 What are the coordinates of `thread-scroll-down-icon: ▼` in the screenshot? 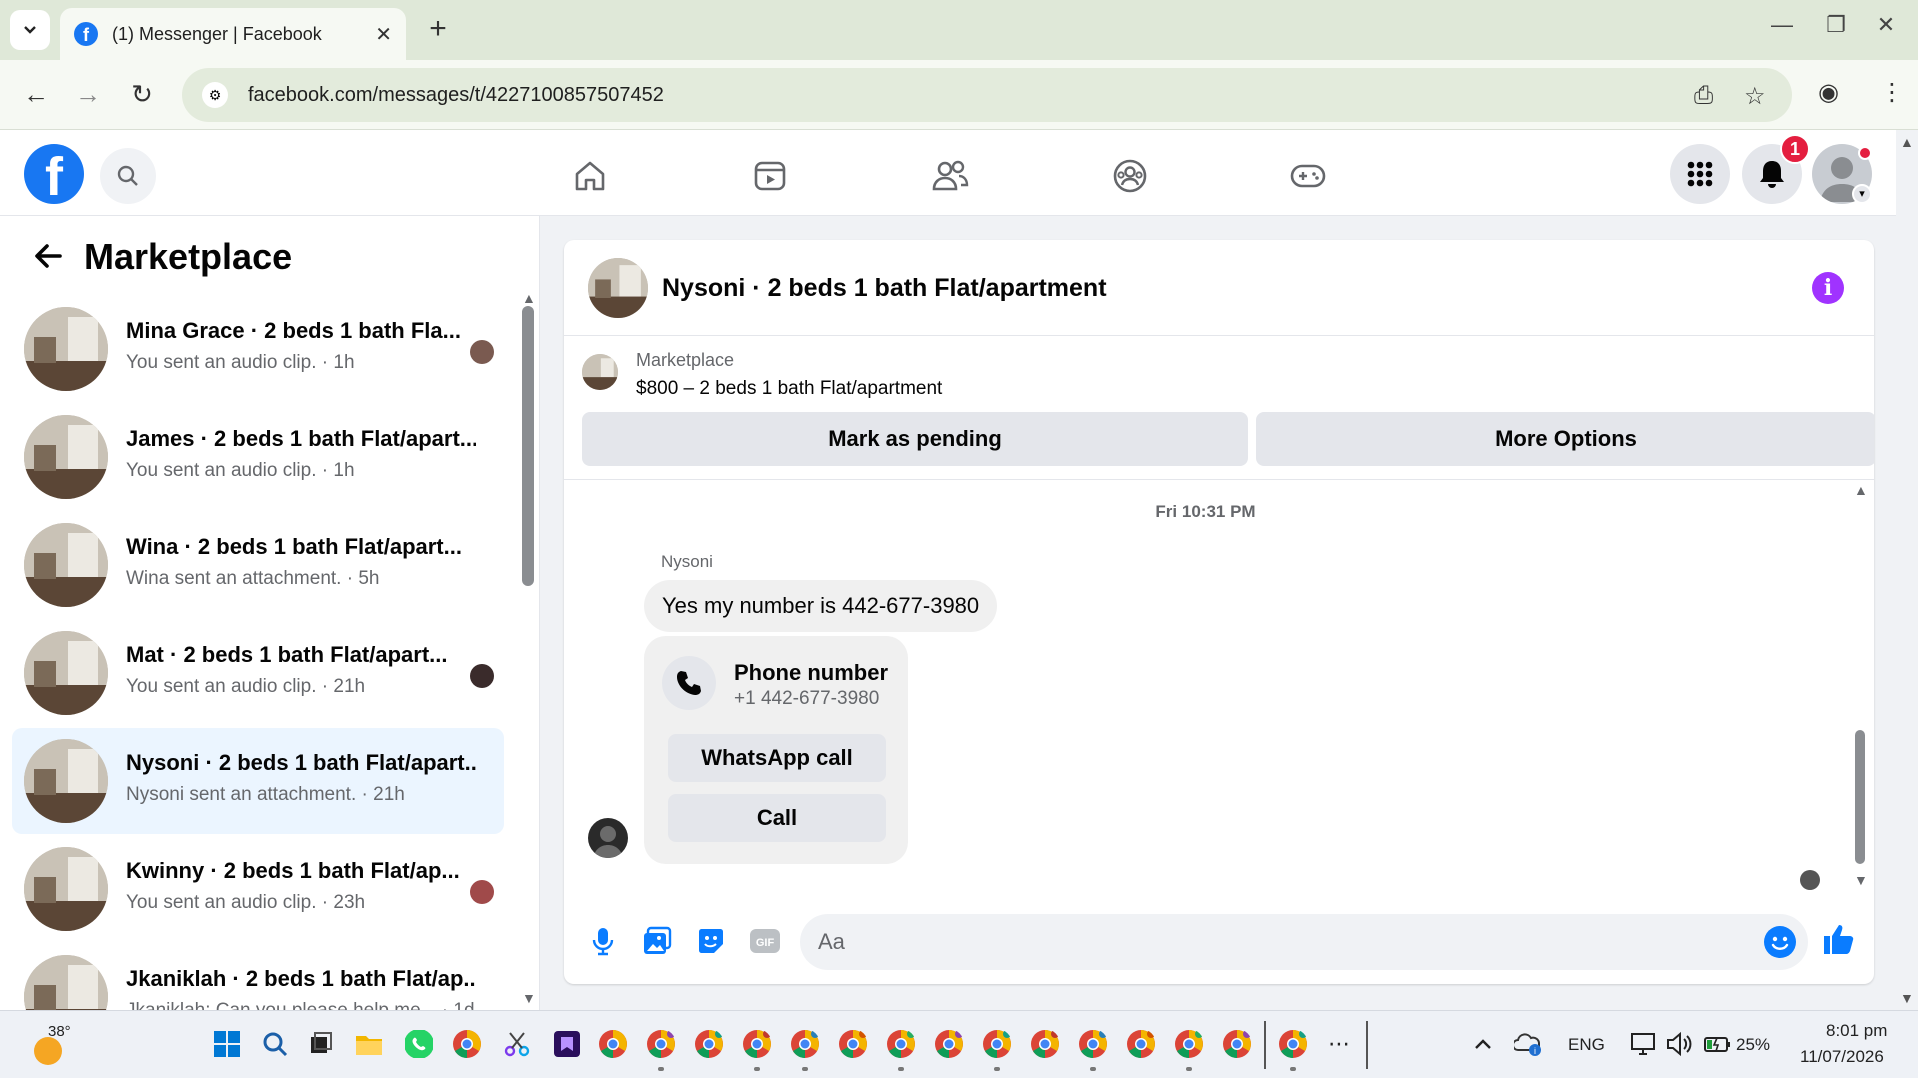 It's located at (1861, 880).